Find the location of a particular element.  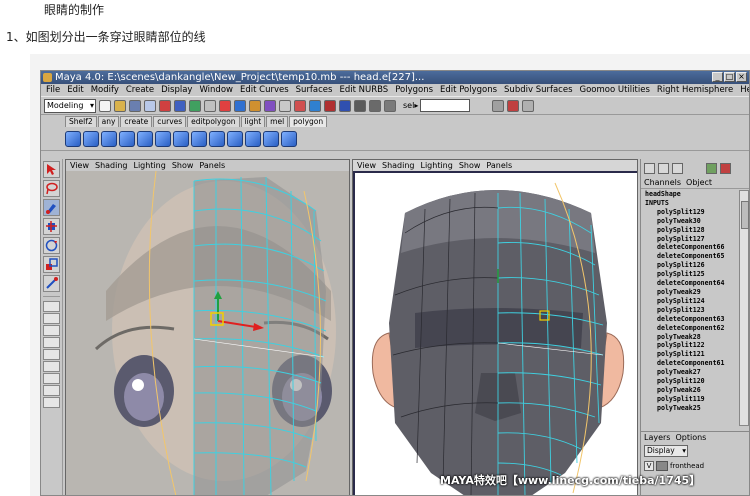

menu-subdiv-surfaces: Subdiv Surfaces is located at coordinates (538, 90).